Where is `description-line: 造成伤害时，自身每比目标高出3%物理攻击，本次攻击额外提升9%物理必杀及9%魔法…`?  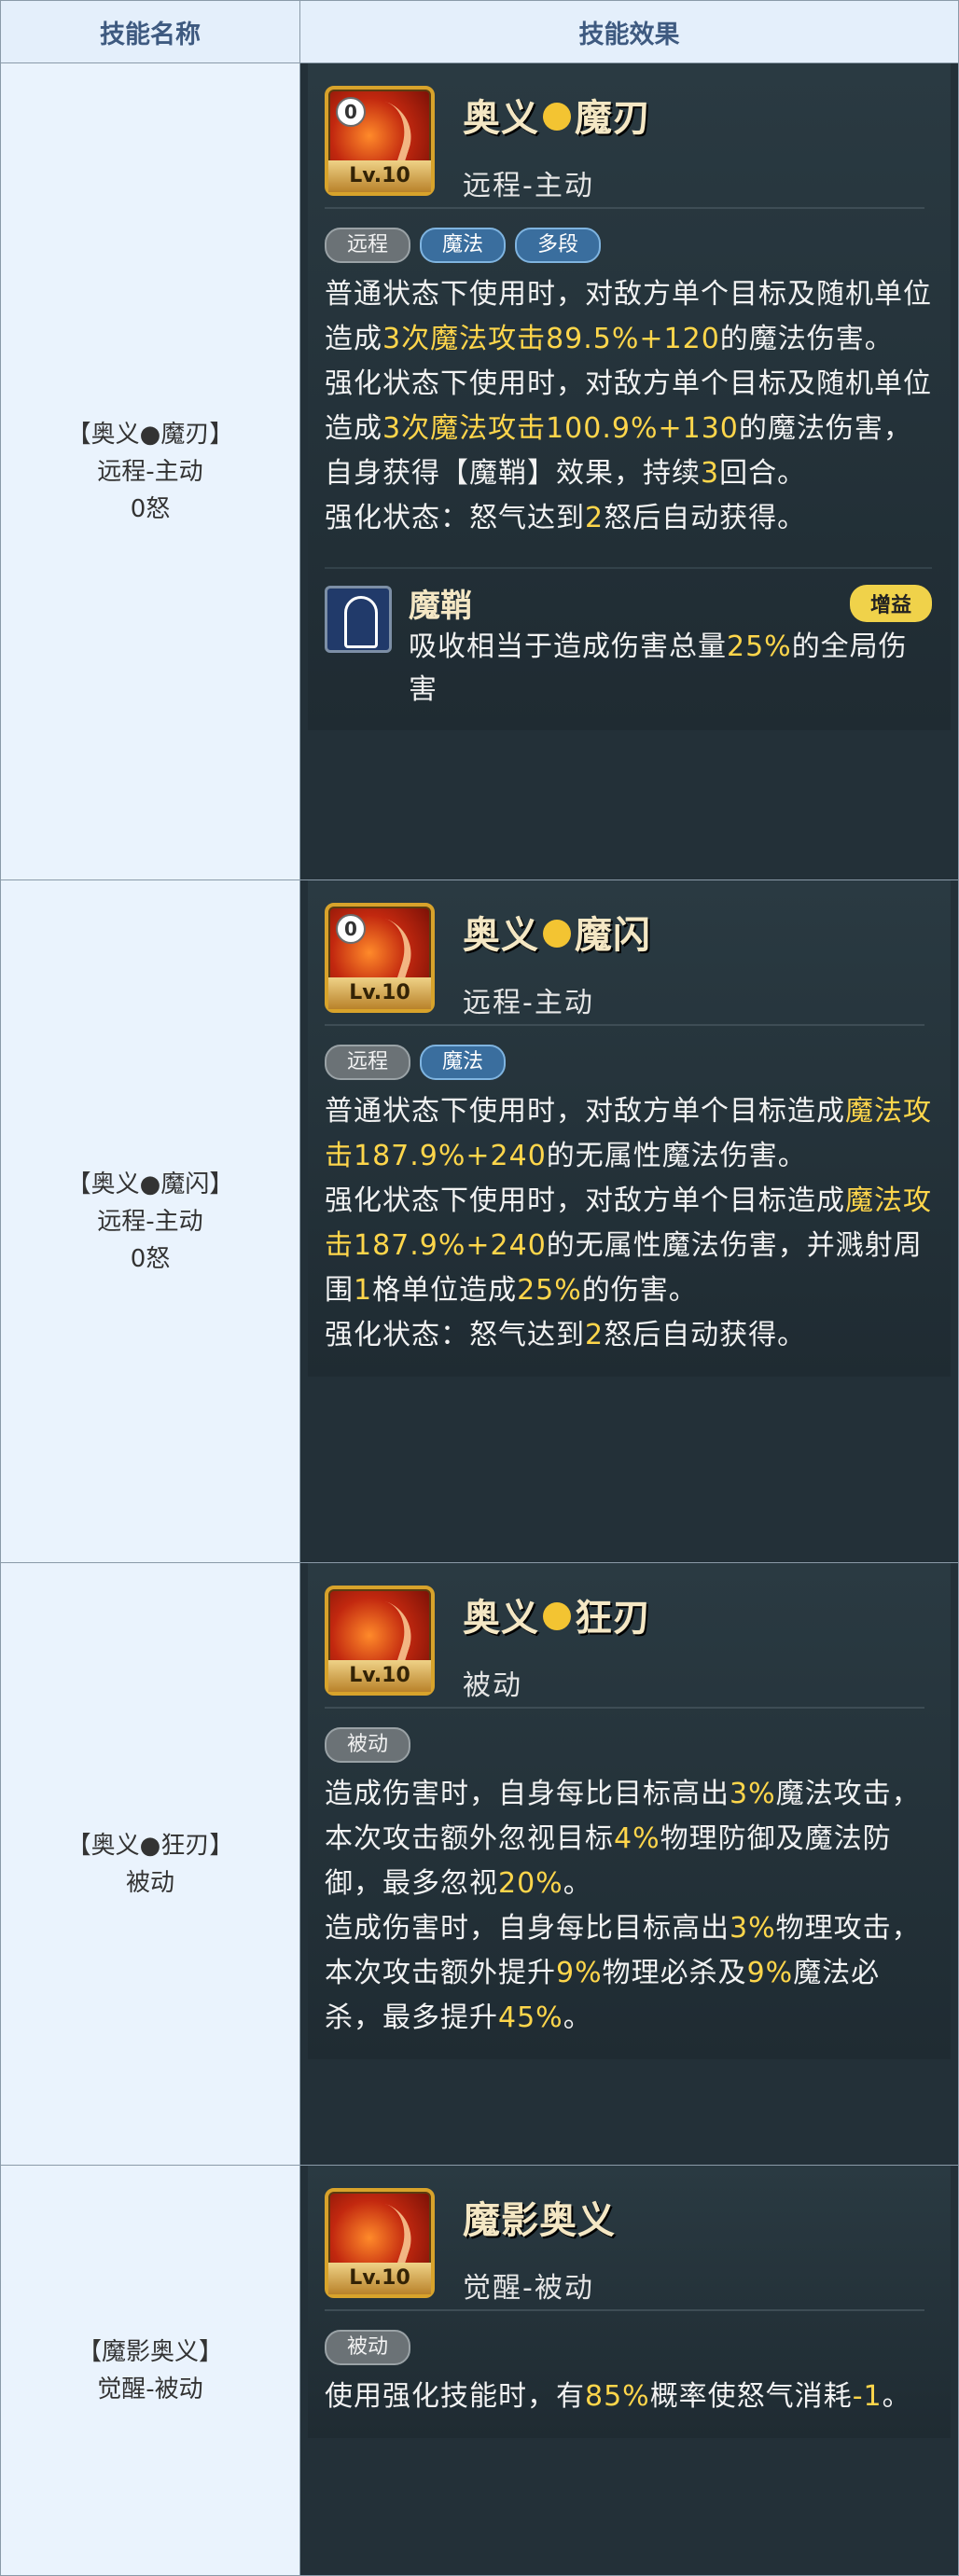 description-line: 造成伤害时，自身每比目标高出3%物理攻击，本次攻击额外提升9%物理必杀及9%魔法… is located at coordinates (623, 1973).